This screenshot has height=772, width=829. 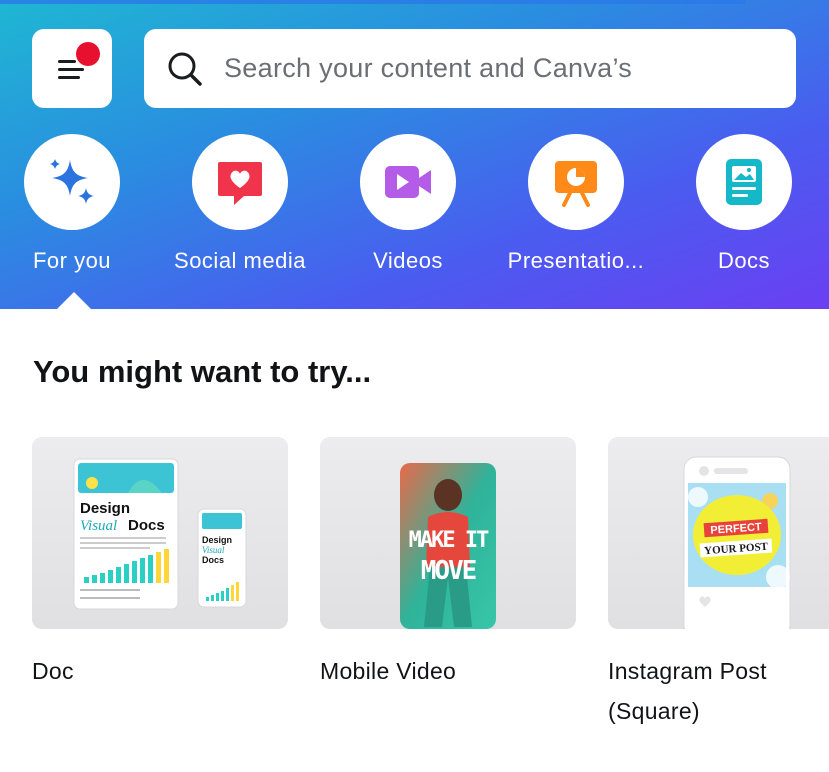 I want to click on doc-preview-illustration: Design Visual Docs Design Visual Docs, so click(x=160, y=534).